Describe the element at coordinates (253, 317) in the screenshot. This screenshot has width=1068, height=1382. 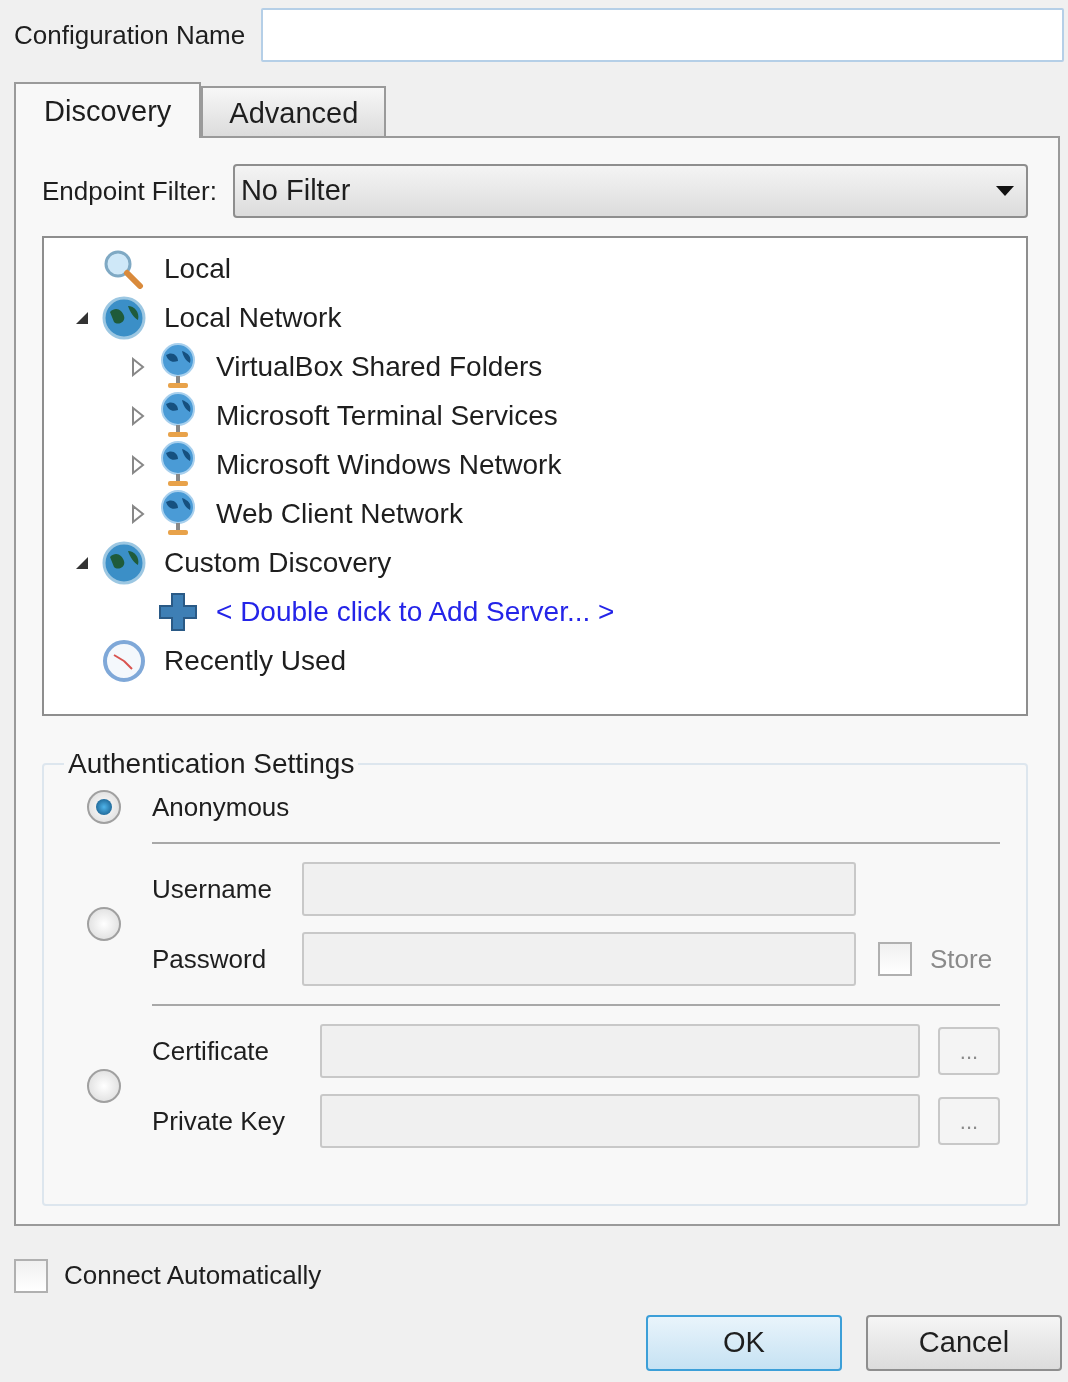
I see `tree-item: Local Network` at that location.